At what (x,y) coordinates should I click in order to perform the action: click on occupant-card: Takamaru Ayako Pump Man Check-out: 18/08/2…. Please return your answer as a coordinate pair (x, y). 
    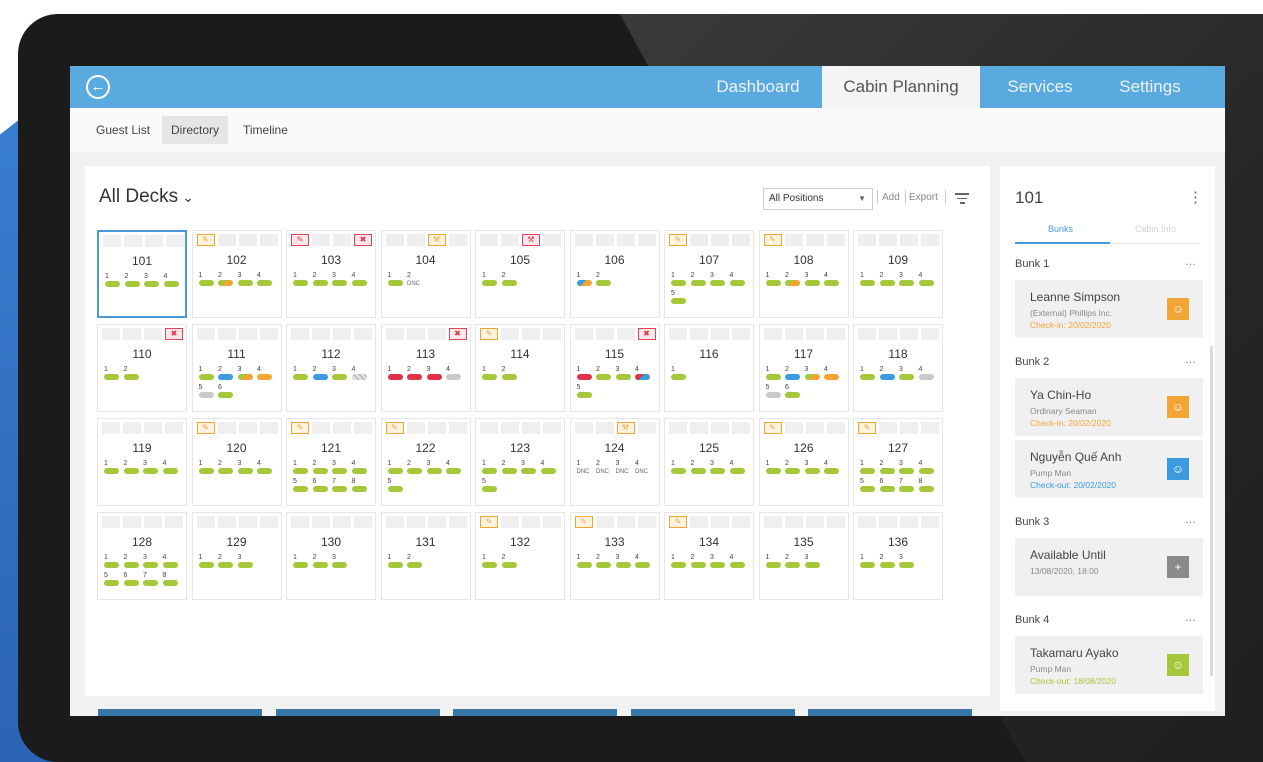
    Looking at the image, I should click on (1109, 665).